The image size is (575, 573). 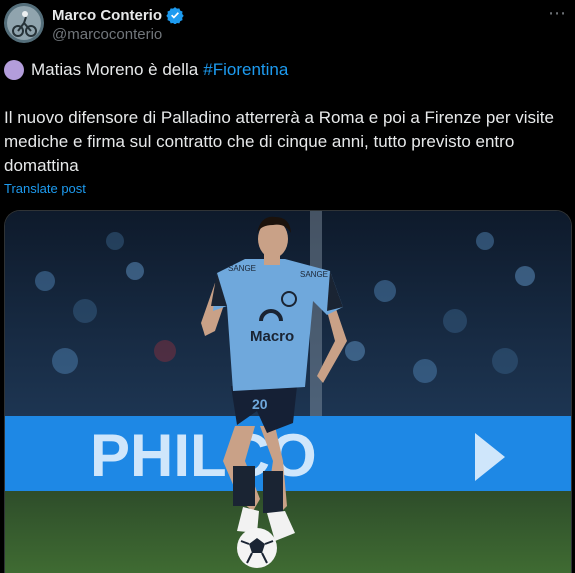 What do you see at coordinates (242, 268) in the screenshot?
I see `shirt-brand-left: SANGE` at bounding box center [242, 268].